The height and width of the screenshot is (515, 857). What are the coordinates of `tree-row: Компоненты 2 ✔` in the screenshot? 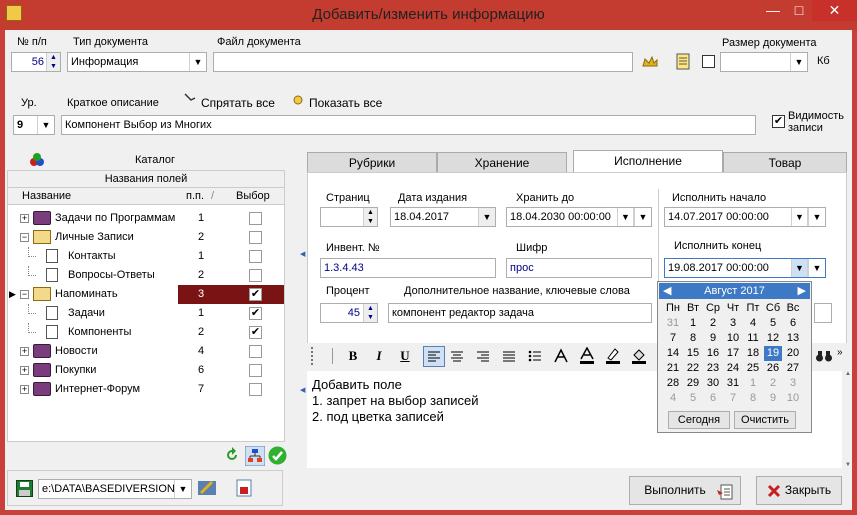 It's located at (146, 332).